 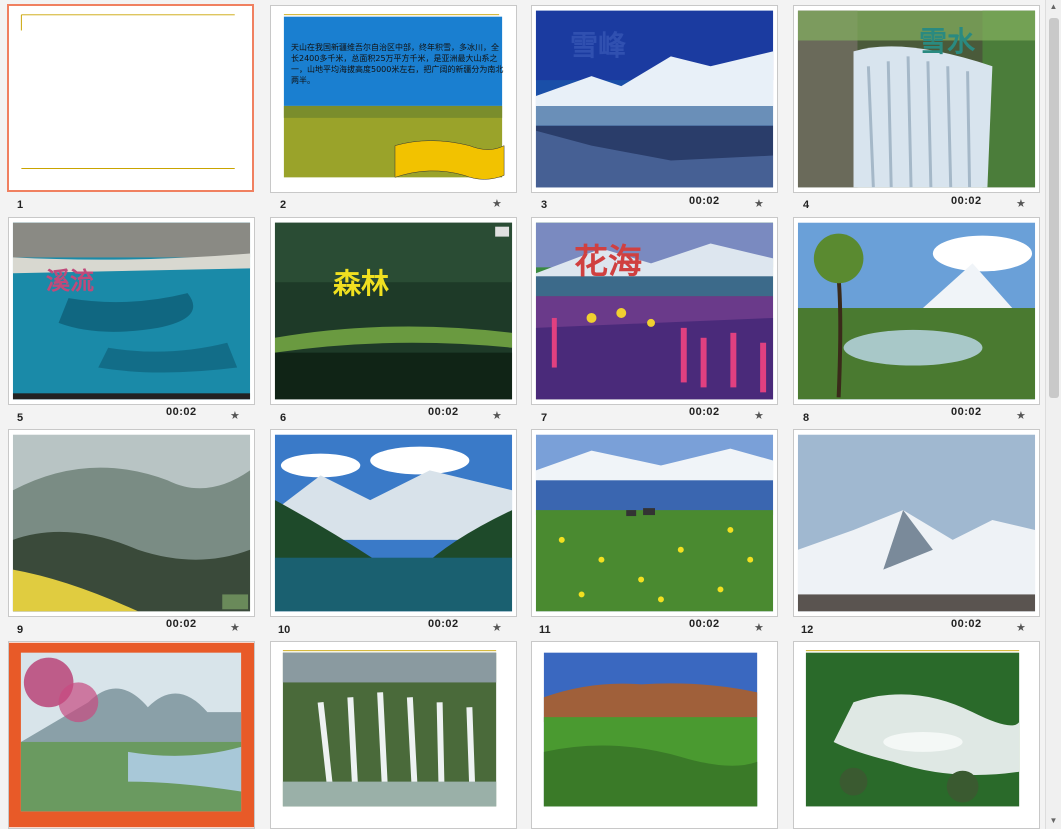 I want to click on slide-1-image, so click(x=130, y=98).